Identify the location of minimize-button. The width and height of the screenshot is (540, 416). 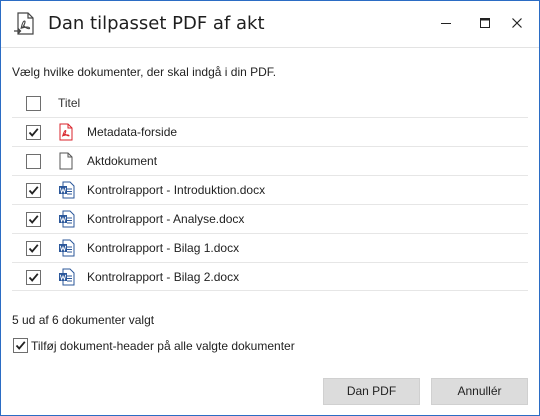
(446, 23).